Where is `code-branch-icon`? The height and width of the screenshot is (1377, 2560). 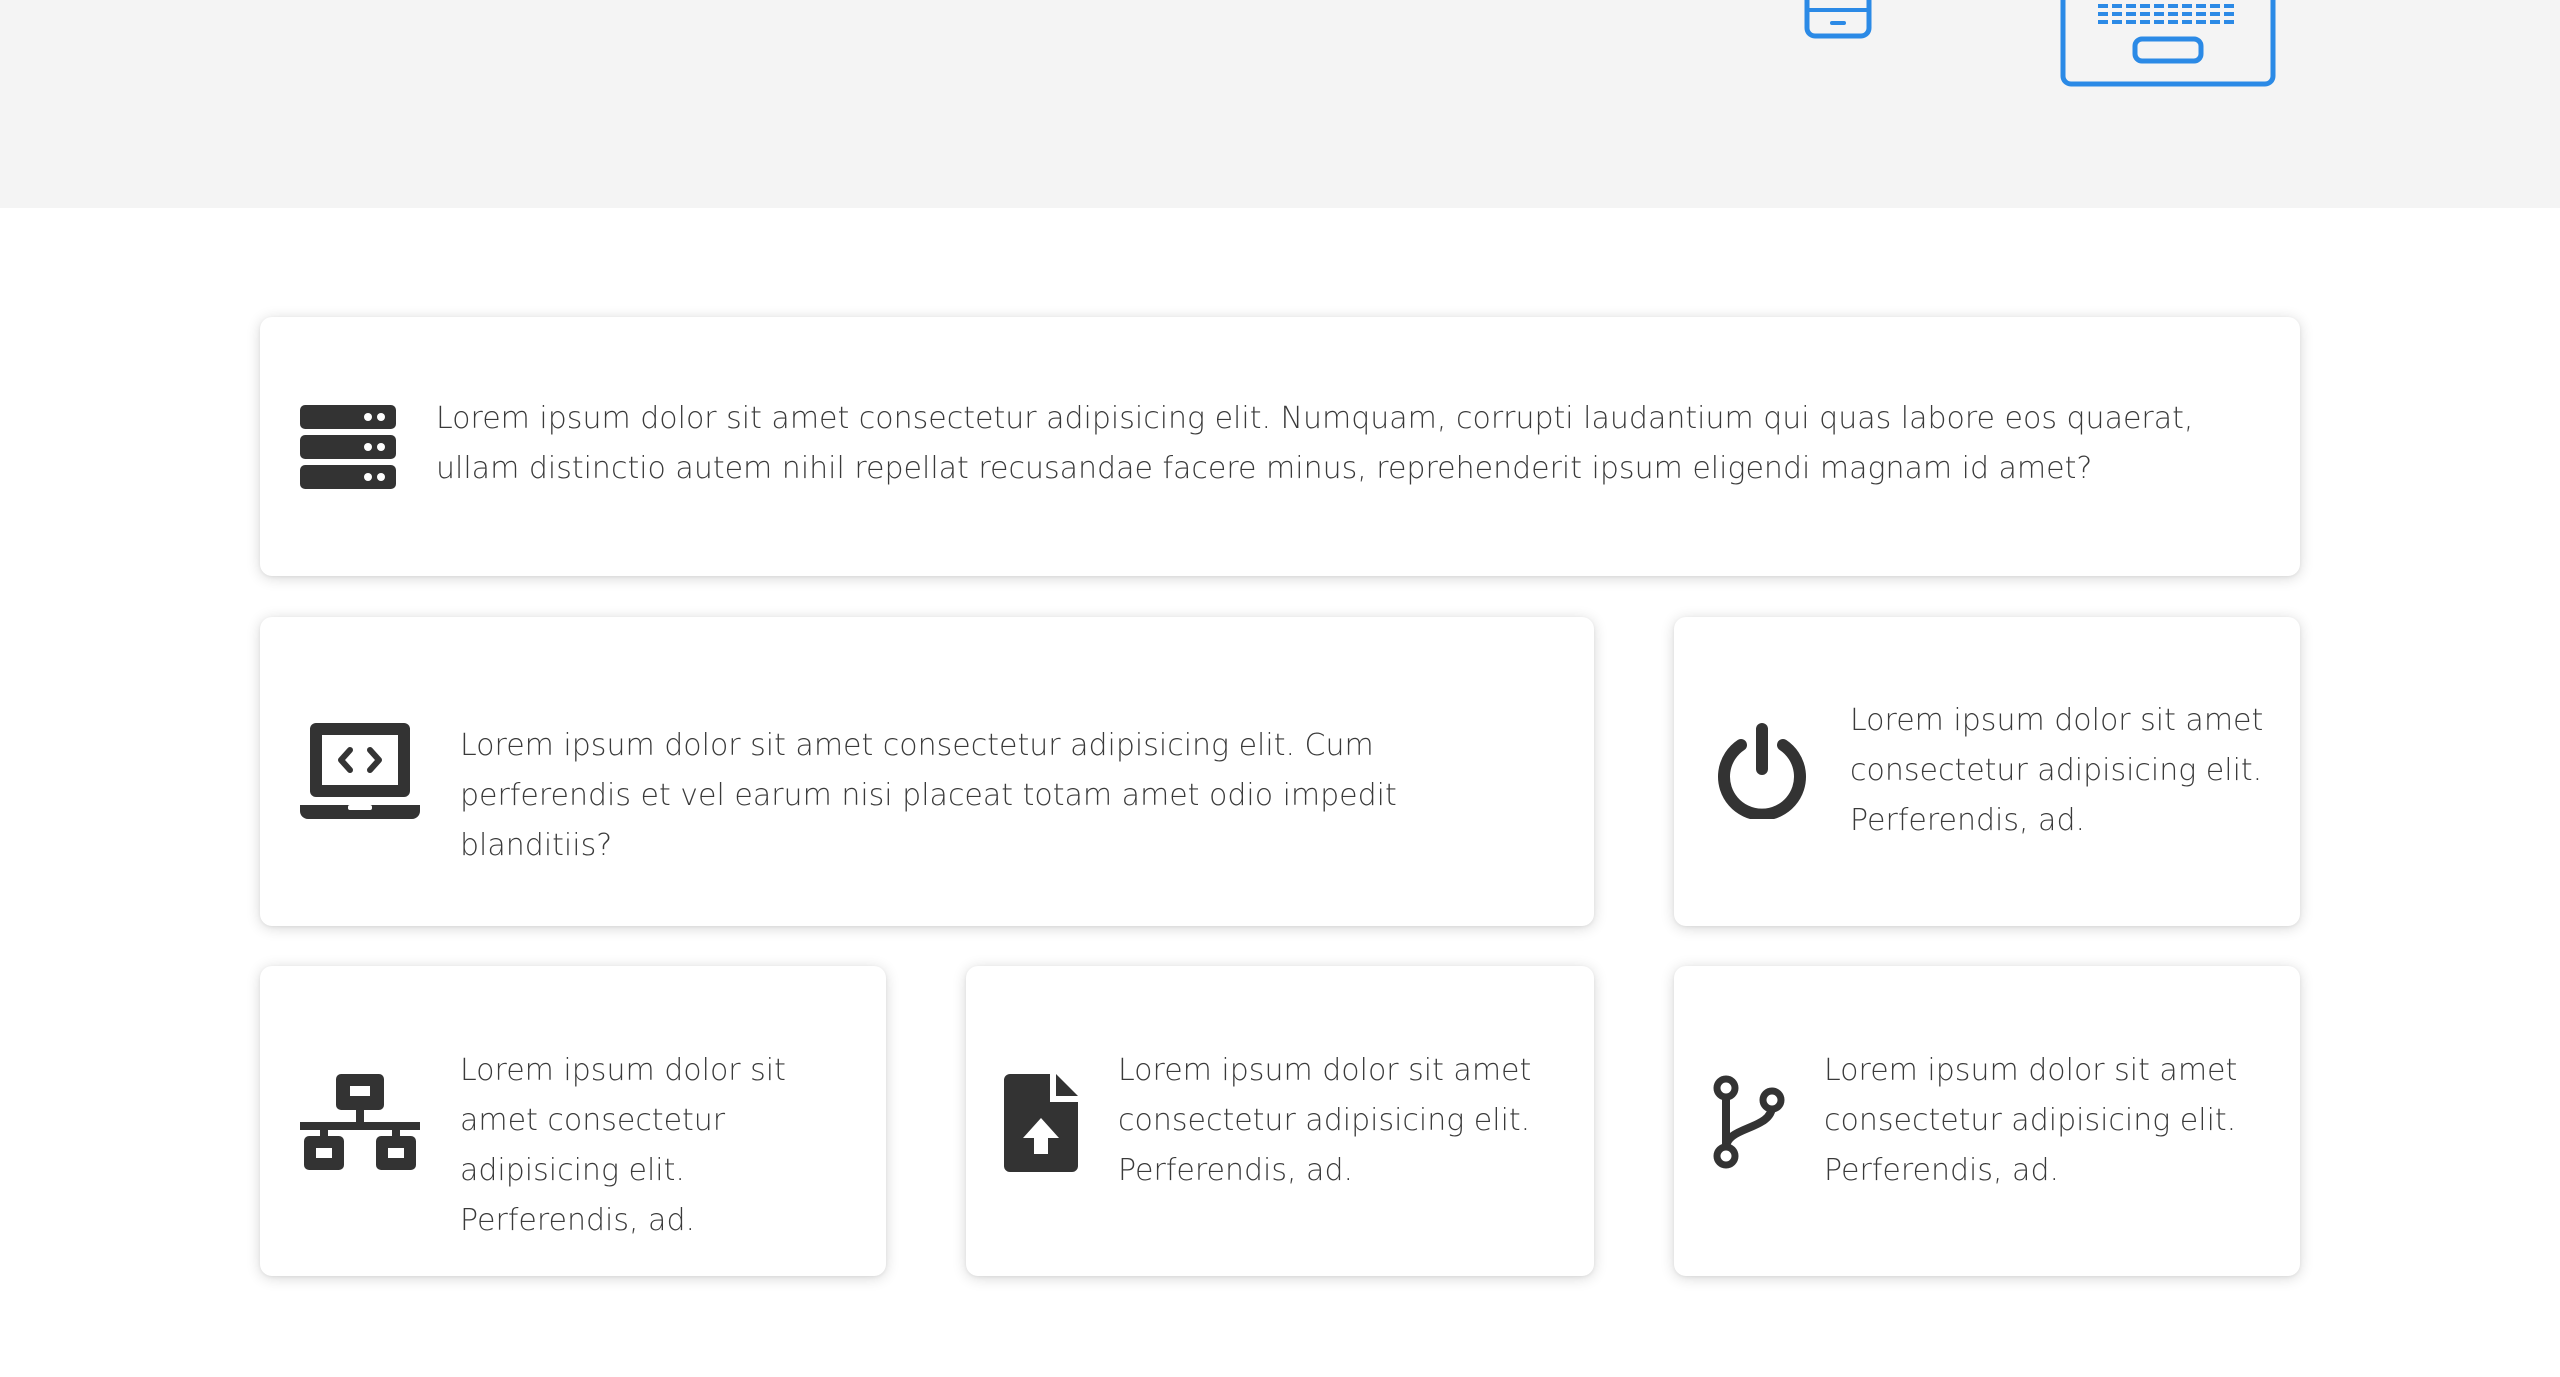
code-branch-icon is located at coordinates (1749, 1122).